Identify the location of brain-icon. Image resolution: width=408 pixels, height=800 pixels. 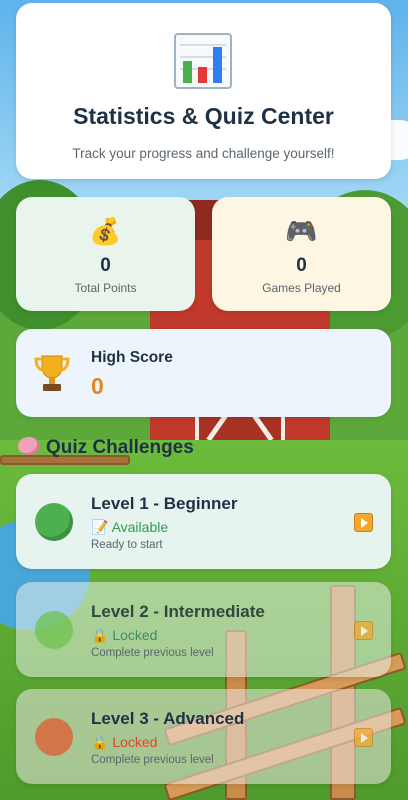
(29, 446).